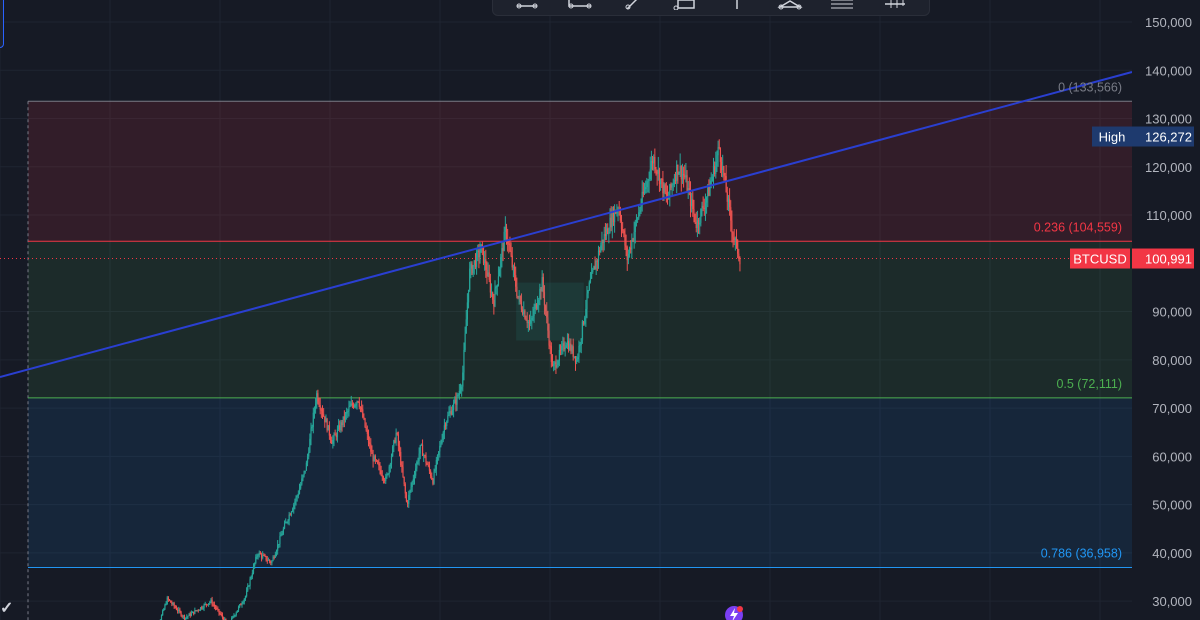  What do you see at coordinates (632, 5) in the screenshot?
I see `ray-tool-icon` at bounding box center [632, 5].